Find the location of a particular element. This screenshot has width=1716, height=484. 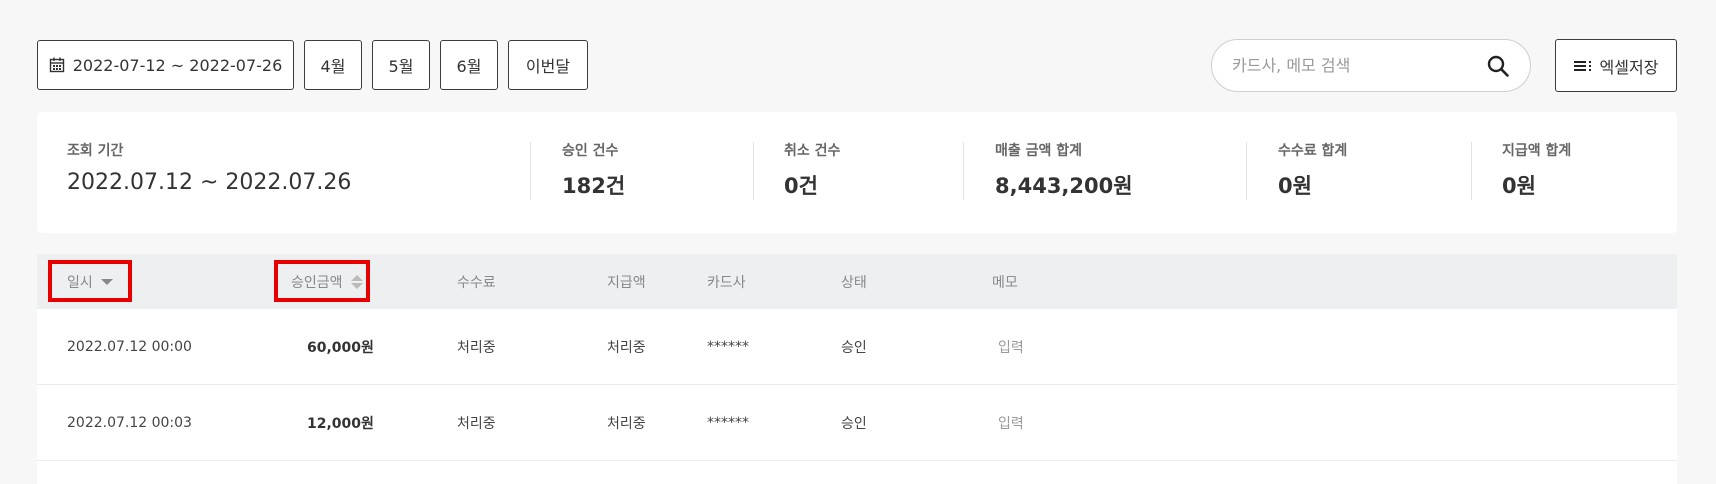

column-header-amount: 승인금액 is located at coordinates (327, 281).